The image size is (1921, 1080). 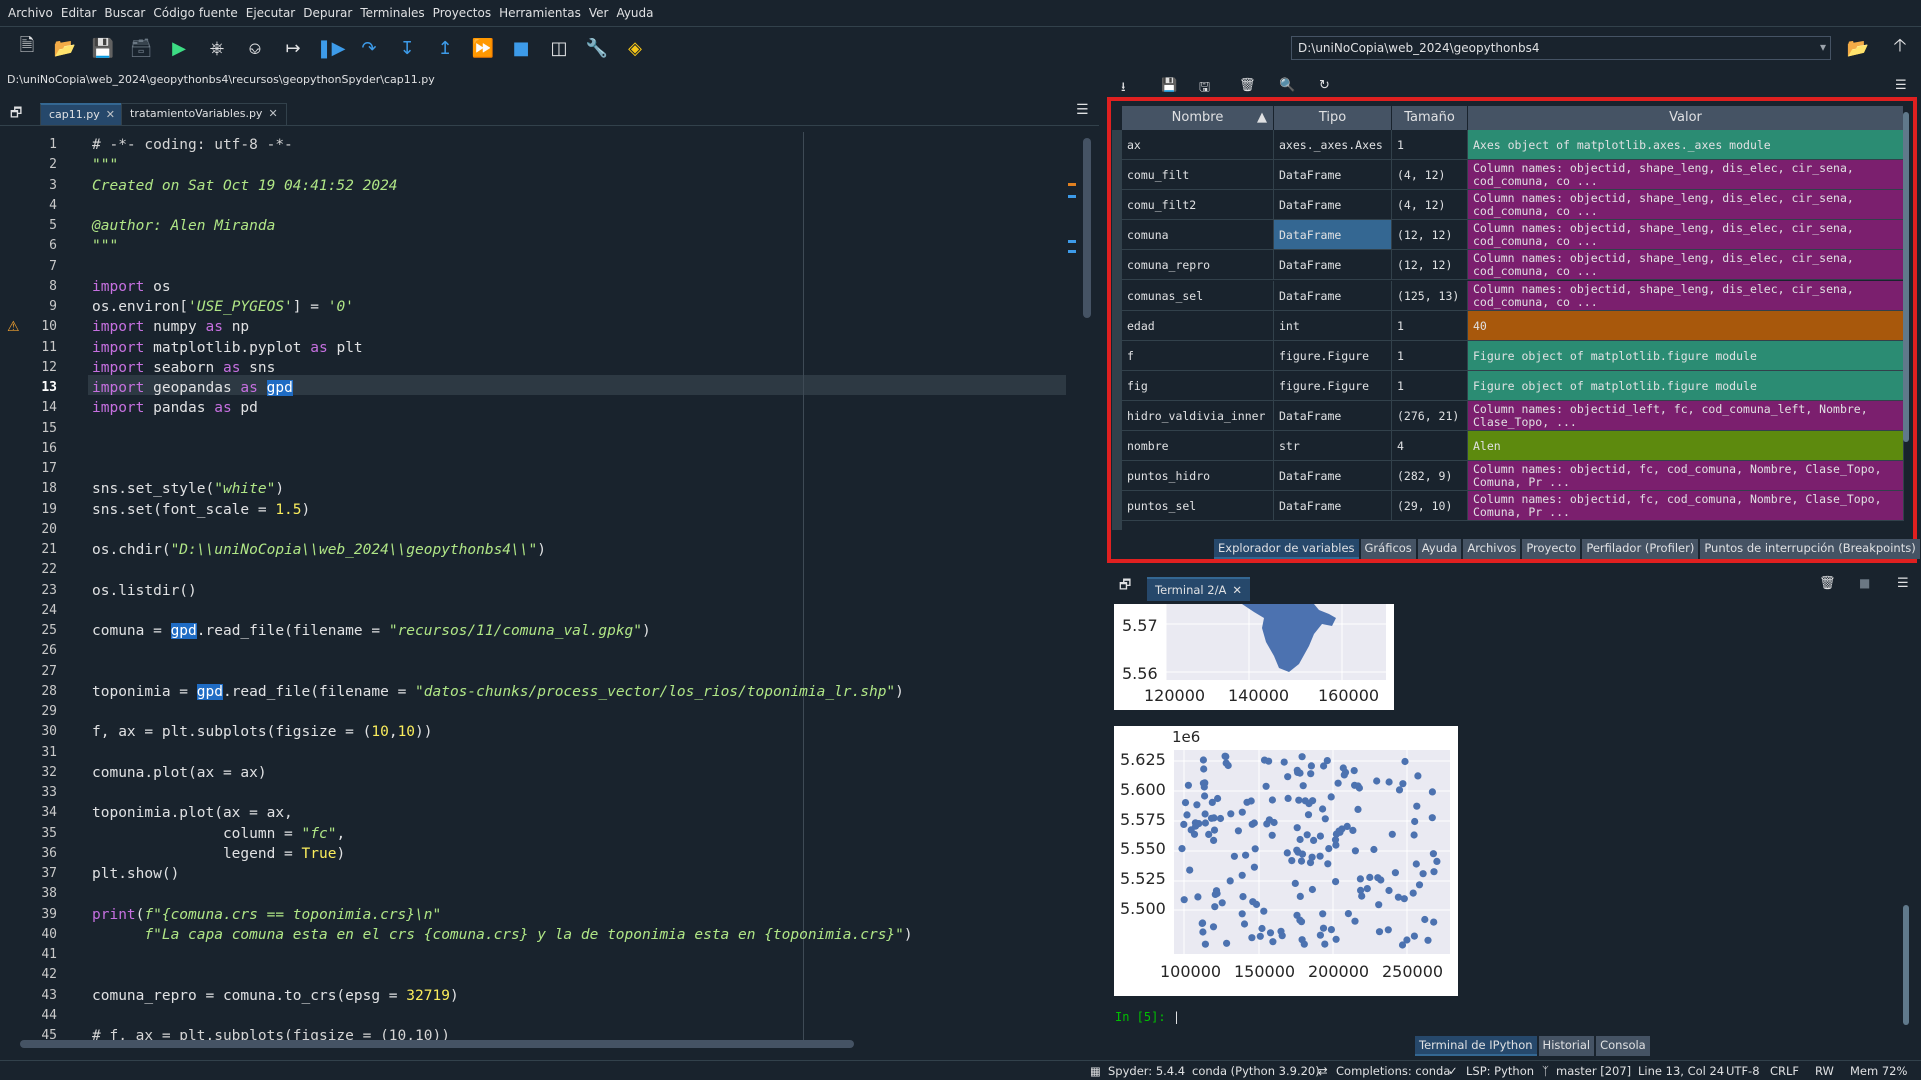 What do you see at coordinates (635, 48) in the screenshot?
I see `python-path-icon: ◈` at bounding box center [635, 48].